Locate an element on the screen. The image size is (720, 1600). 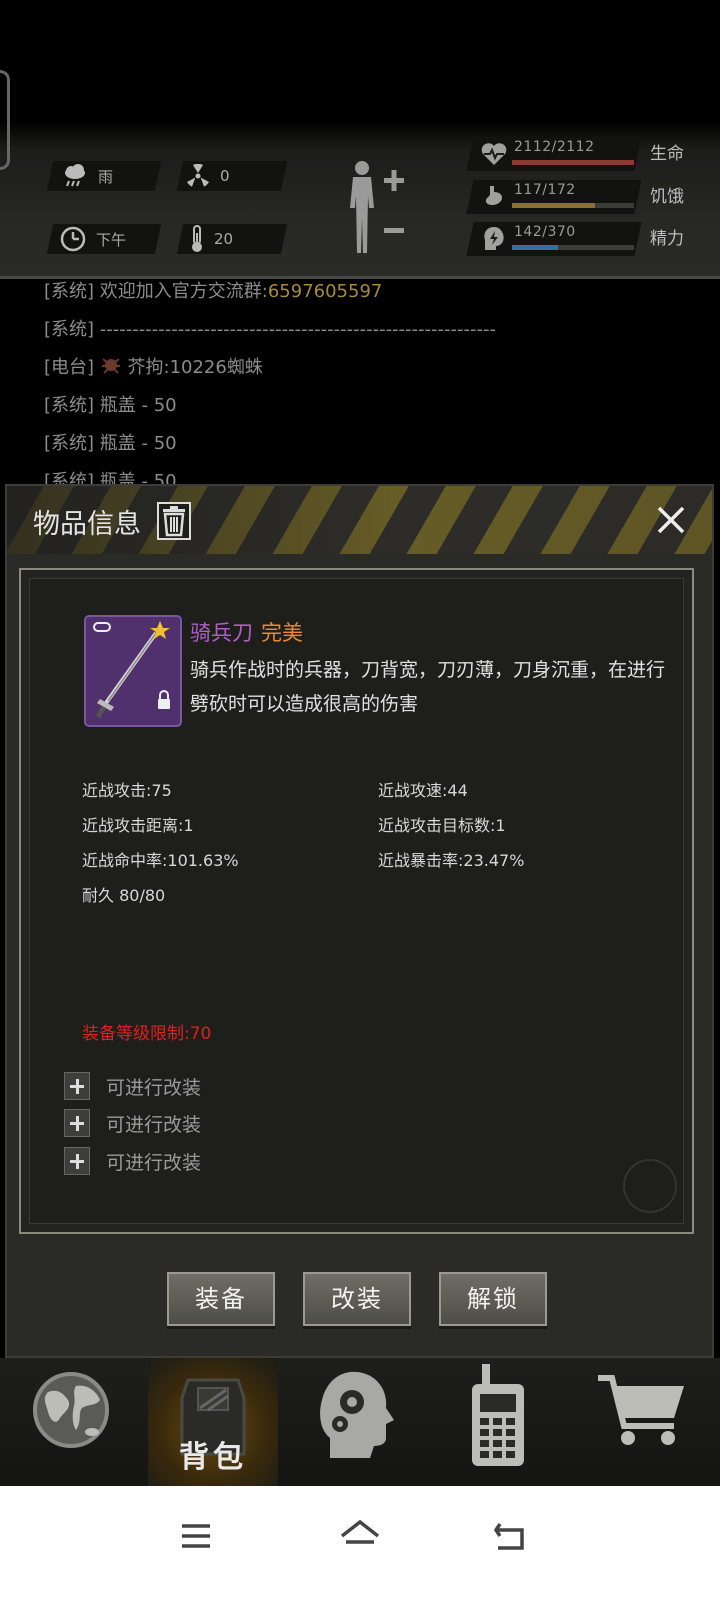
stomach-icon is located at coordinates (493, 195).